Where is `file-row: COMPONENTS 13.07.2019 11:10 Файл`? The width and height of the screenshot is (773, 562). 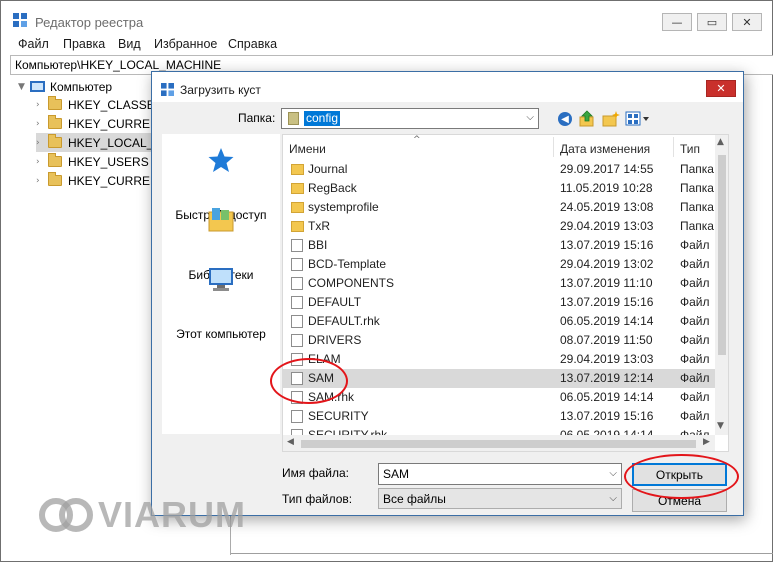 file-row: COMPONENTS 13.07.2019 11:10 Файл is located at coordinates (499, 283).